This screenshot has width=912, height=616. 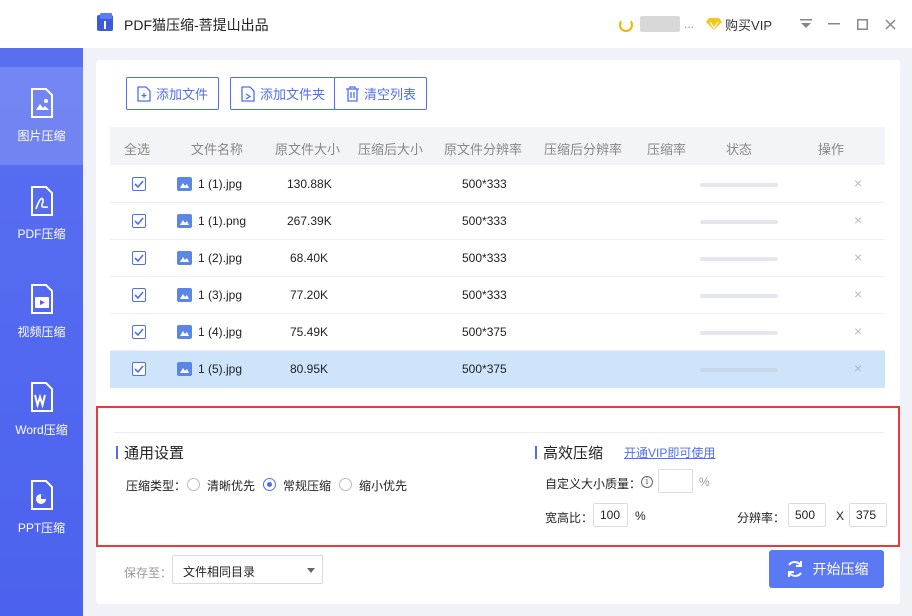 What do you see at coordinates (144, 93) in the screenshot?
I see `add-file-icon` at bounding box center [144, 93].